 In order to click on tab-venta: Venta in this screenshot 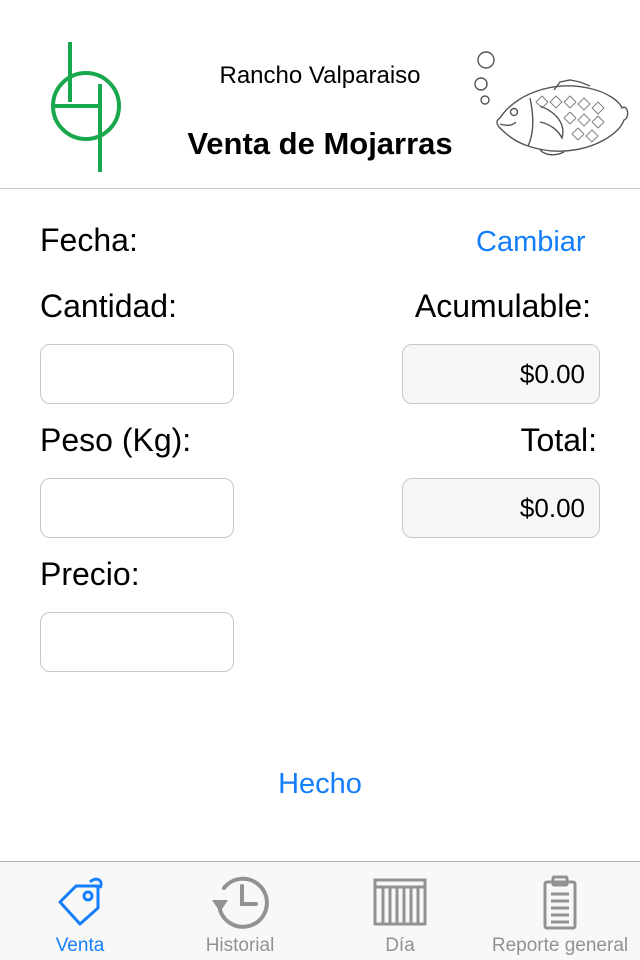, I will do `click(80, 911)`.